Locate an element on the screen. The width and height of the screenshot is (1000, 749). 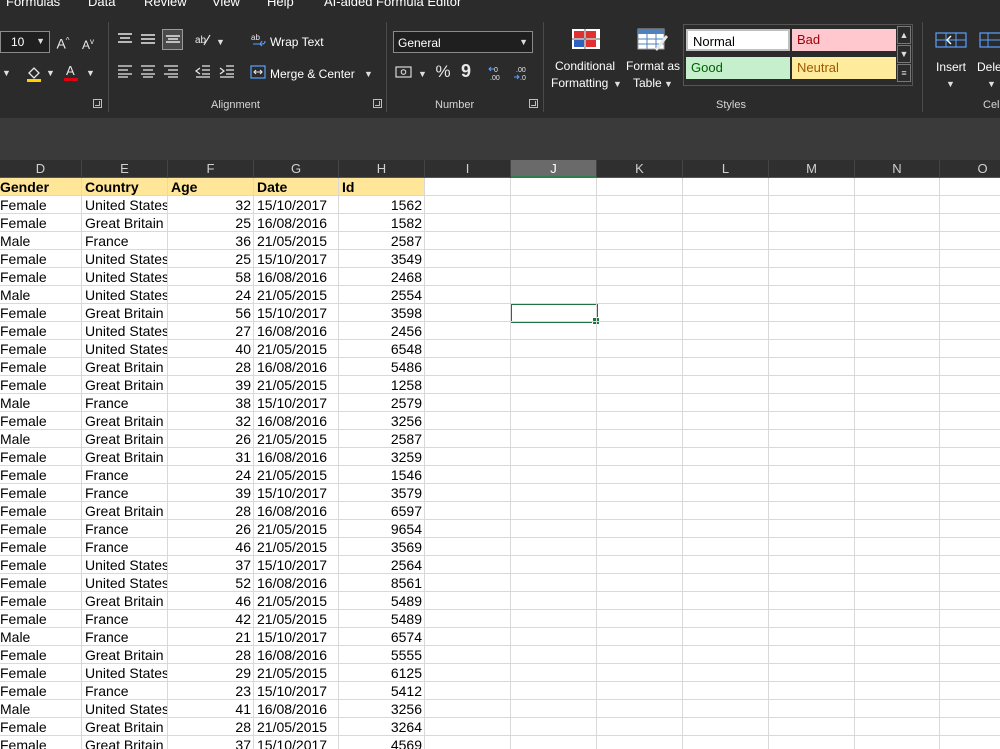
table-cell: 1562 is located at coordinates (382, 205).